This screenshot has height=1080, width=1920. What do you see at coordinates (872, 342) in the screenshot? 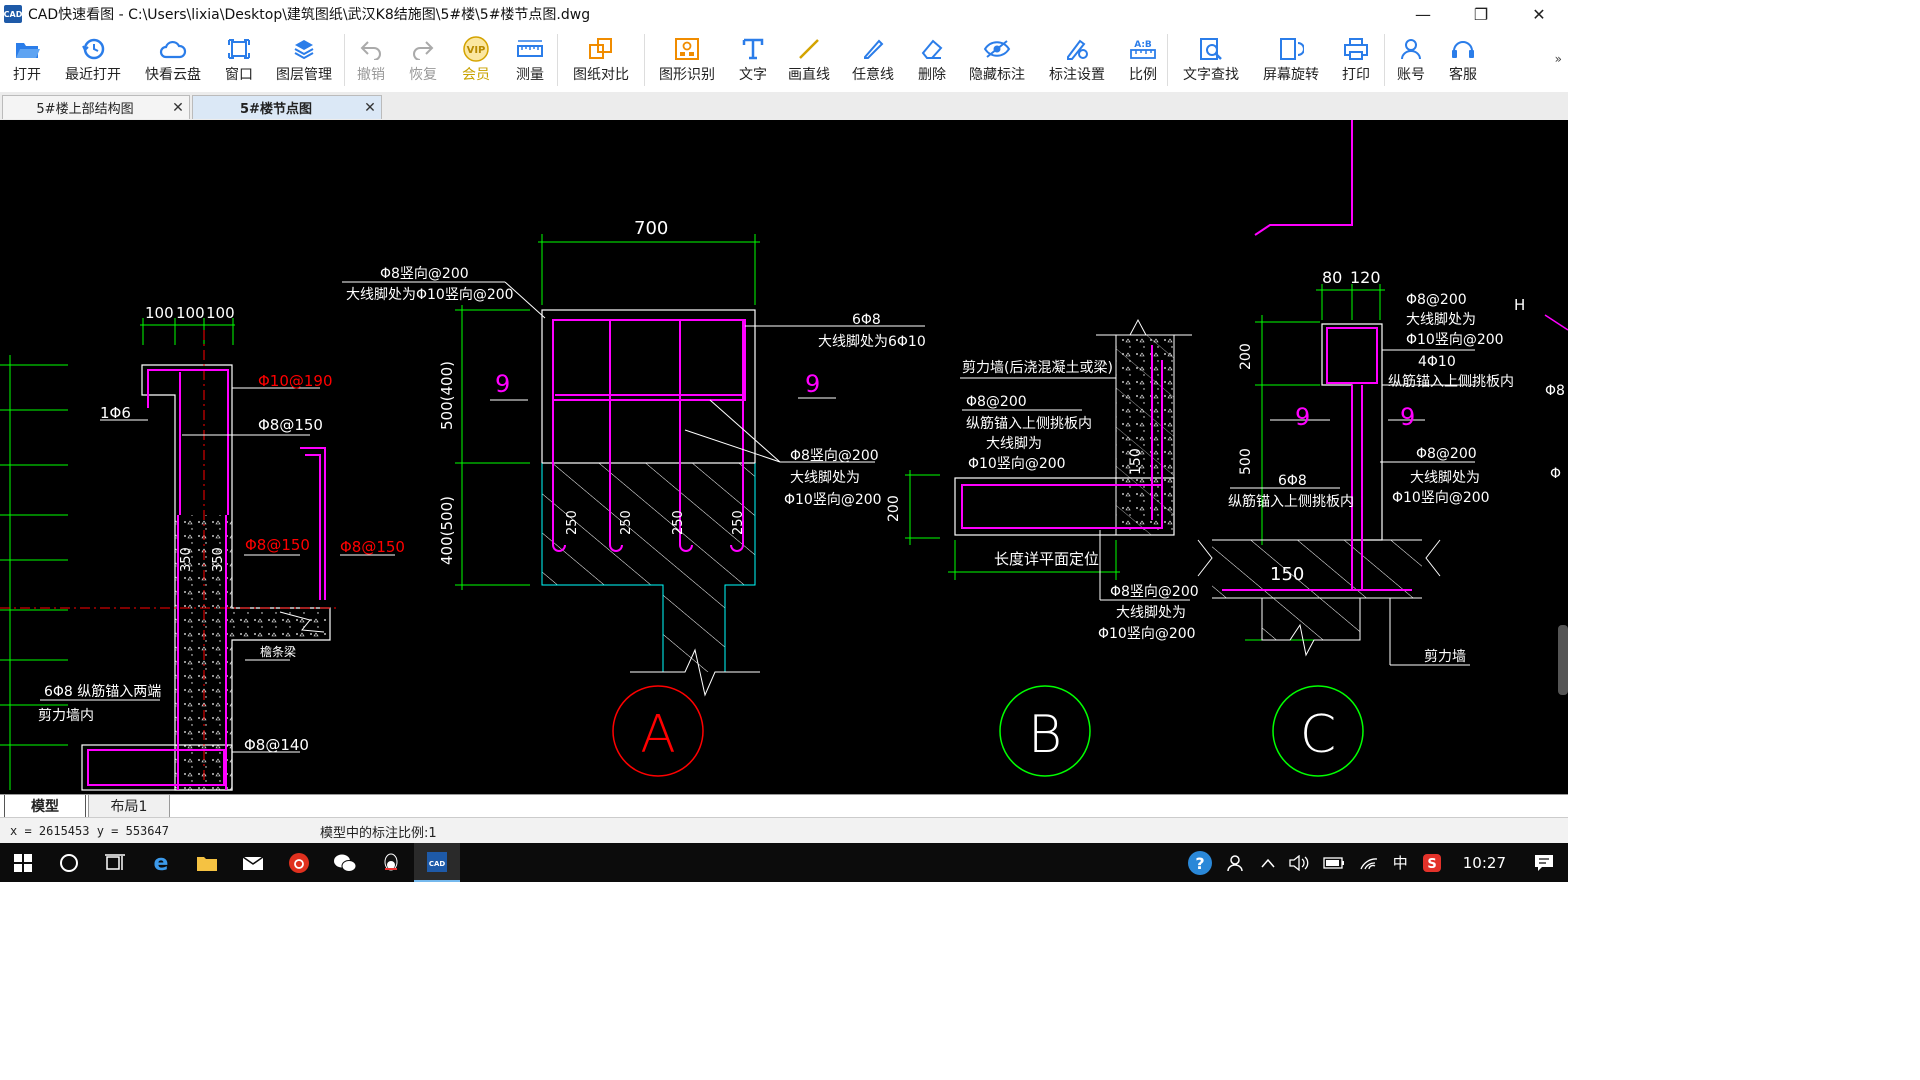
I see `svg-text: 大线脚处为6Φ10` at bounding box center [872, 342].